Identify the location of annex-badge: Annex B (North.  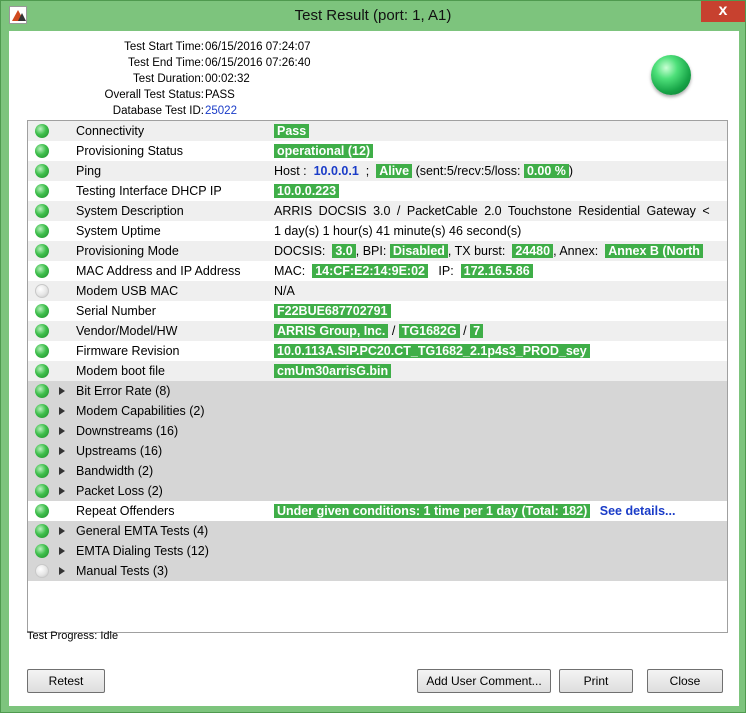
(654, 251).